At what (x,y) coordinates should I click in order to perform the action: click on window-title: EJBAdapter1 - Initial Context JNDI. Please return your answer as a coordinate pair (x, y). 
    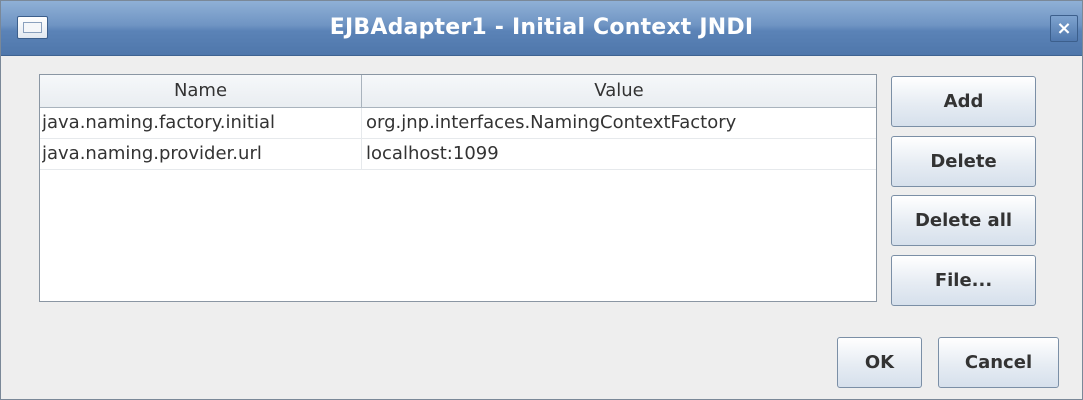
    Looking at the image, I should click on (541, 27).